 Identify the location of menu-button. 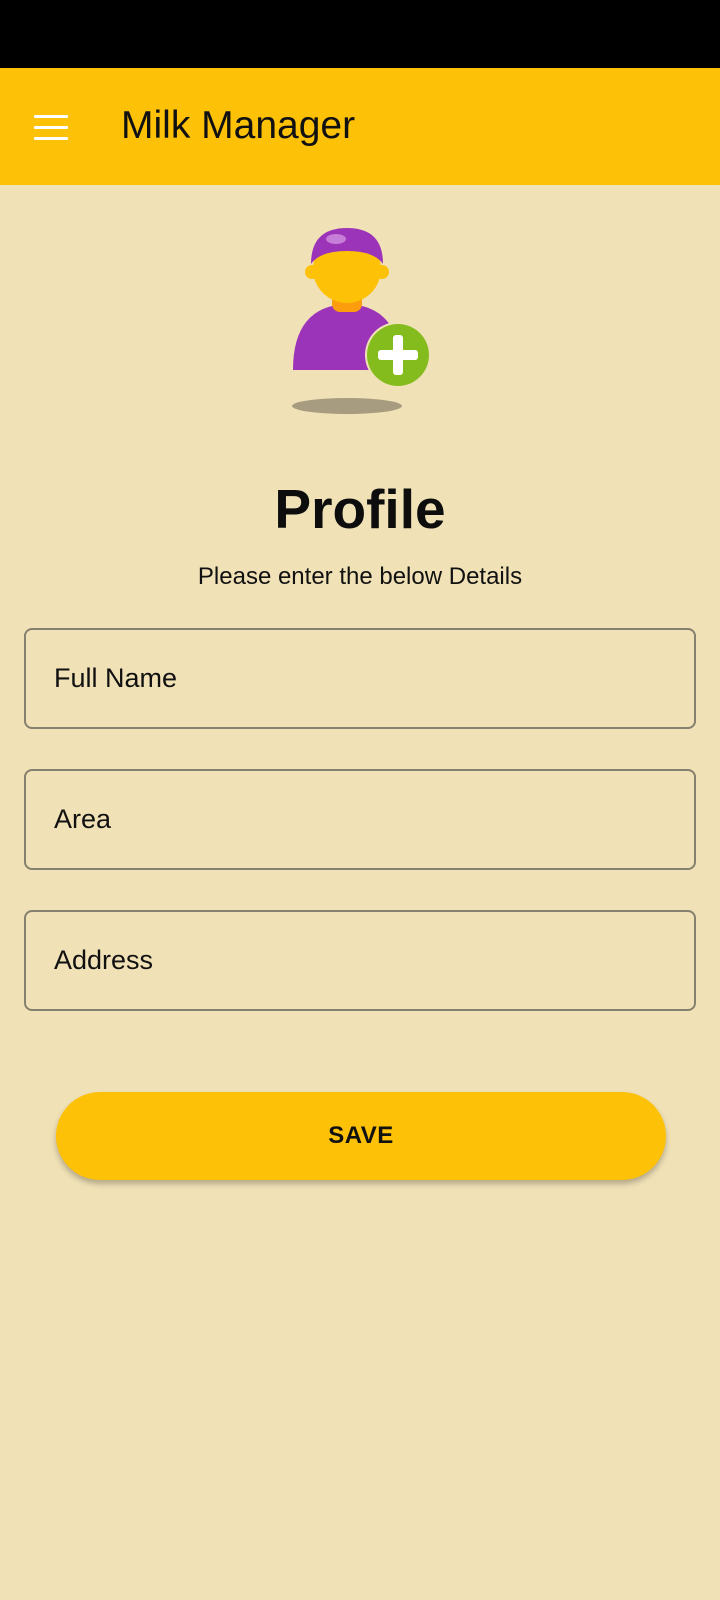
(51, 127).